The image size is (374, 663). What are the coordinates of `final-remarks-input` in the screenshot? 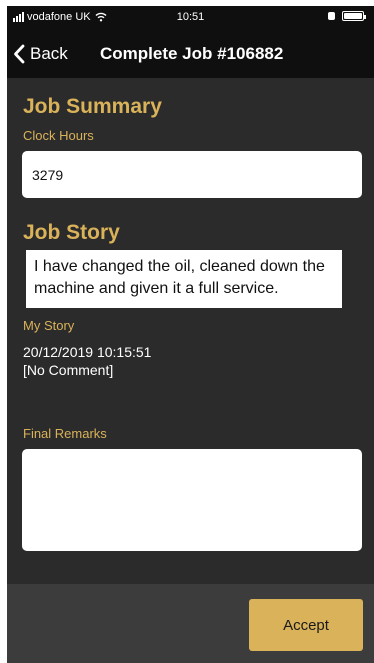 It's located at (192, 500).